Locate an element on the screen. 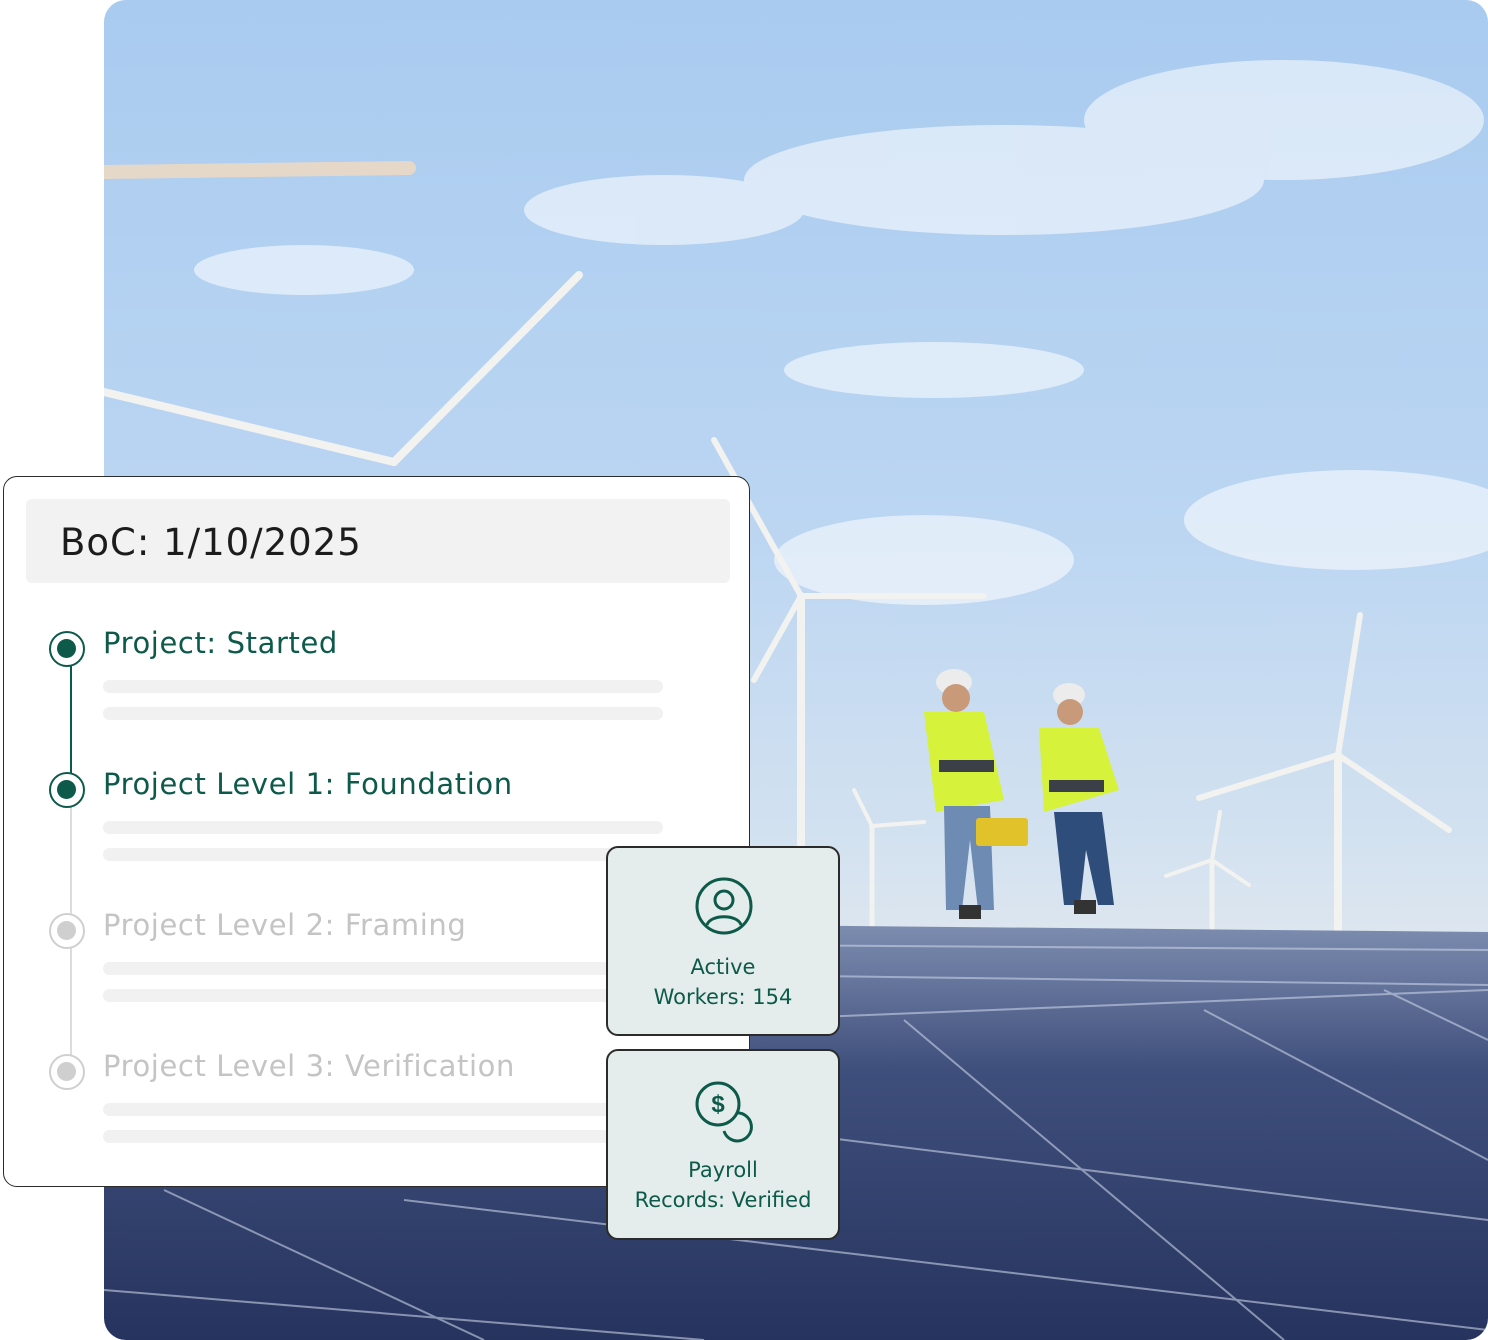 Image resolution: width=1488 pixels, height=1340 pixels. step-label: Project: Started is located at coordinates (220, 643).